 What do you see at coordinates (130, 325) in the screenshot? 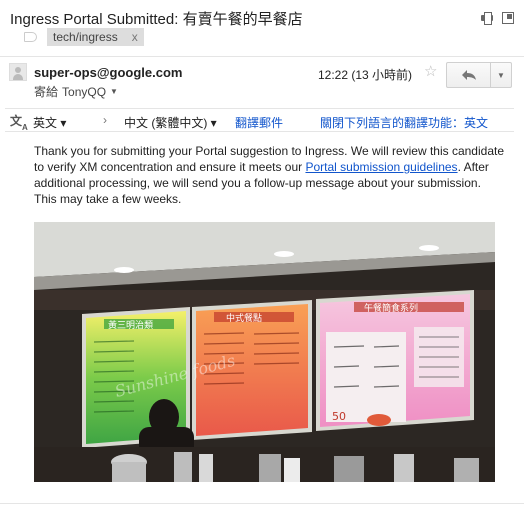
I see `board-title-1: 黃三明治類` at bounding box center [130, 325].